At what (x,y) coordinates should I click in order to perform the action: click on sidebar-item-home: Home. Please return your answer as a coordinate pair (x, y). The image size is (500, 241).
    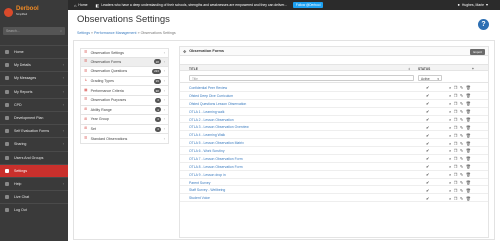
    Looking at the image, I should click on (34, 51).